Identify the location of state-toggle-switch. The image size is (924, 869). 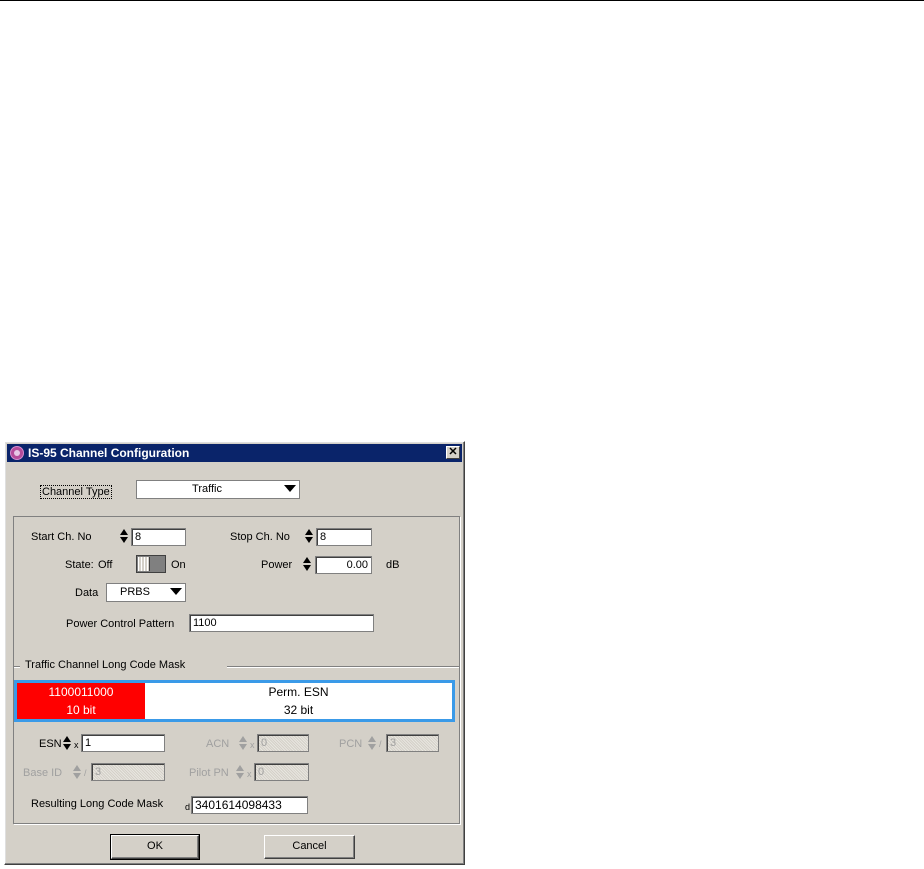
(151, 564).